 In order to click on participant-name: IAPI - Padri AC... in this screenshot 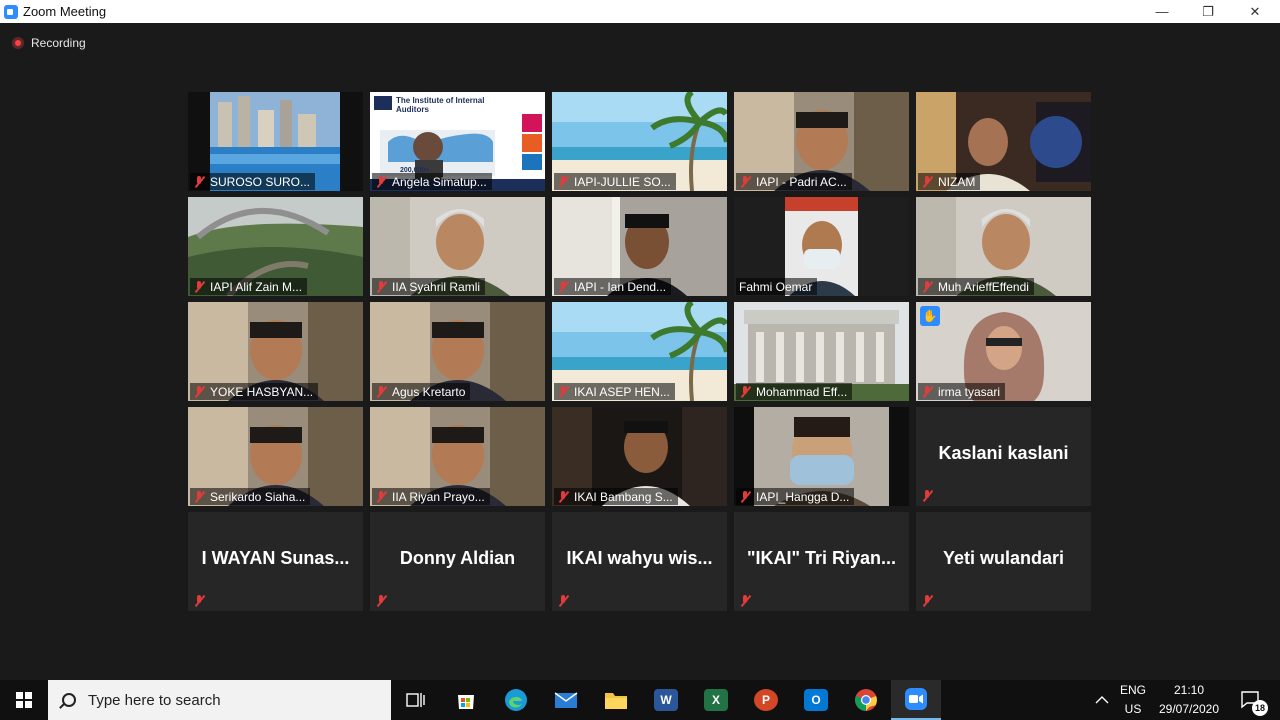, I will do `click(801, 181)`.